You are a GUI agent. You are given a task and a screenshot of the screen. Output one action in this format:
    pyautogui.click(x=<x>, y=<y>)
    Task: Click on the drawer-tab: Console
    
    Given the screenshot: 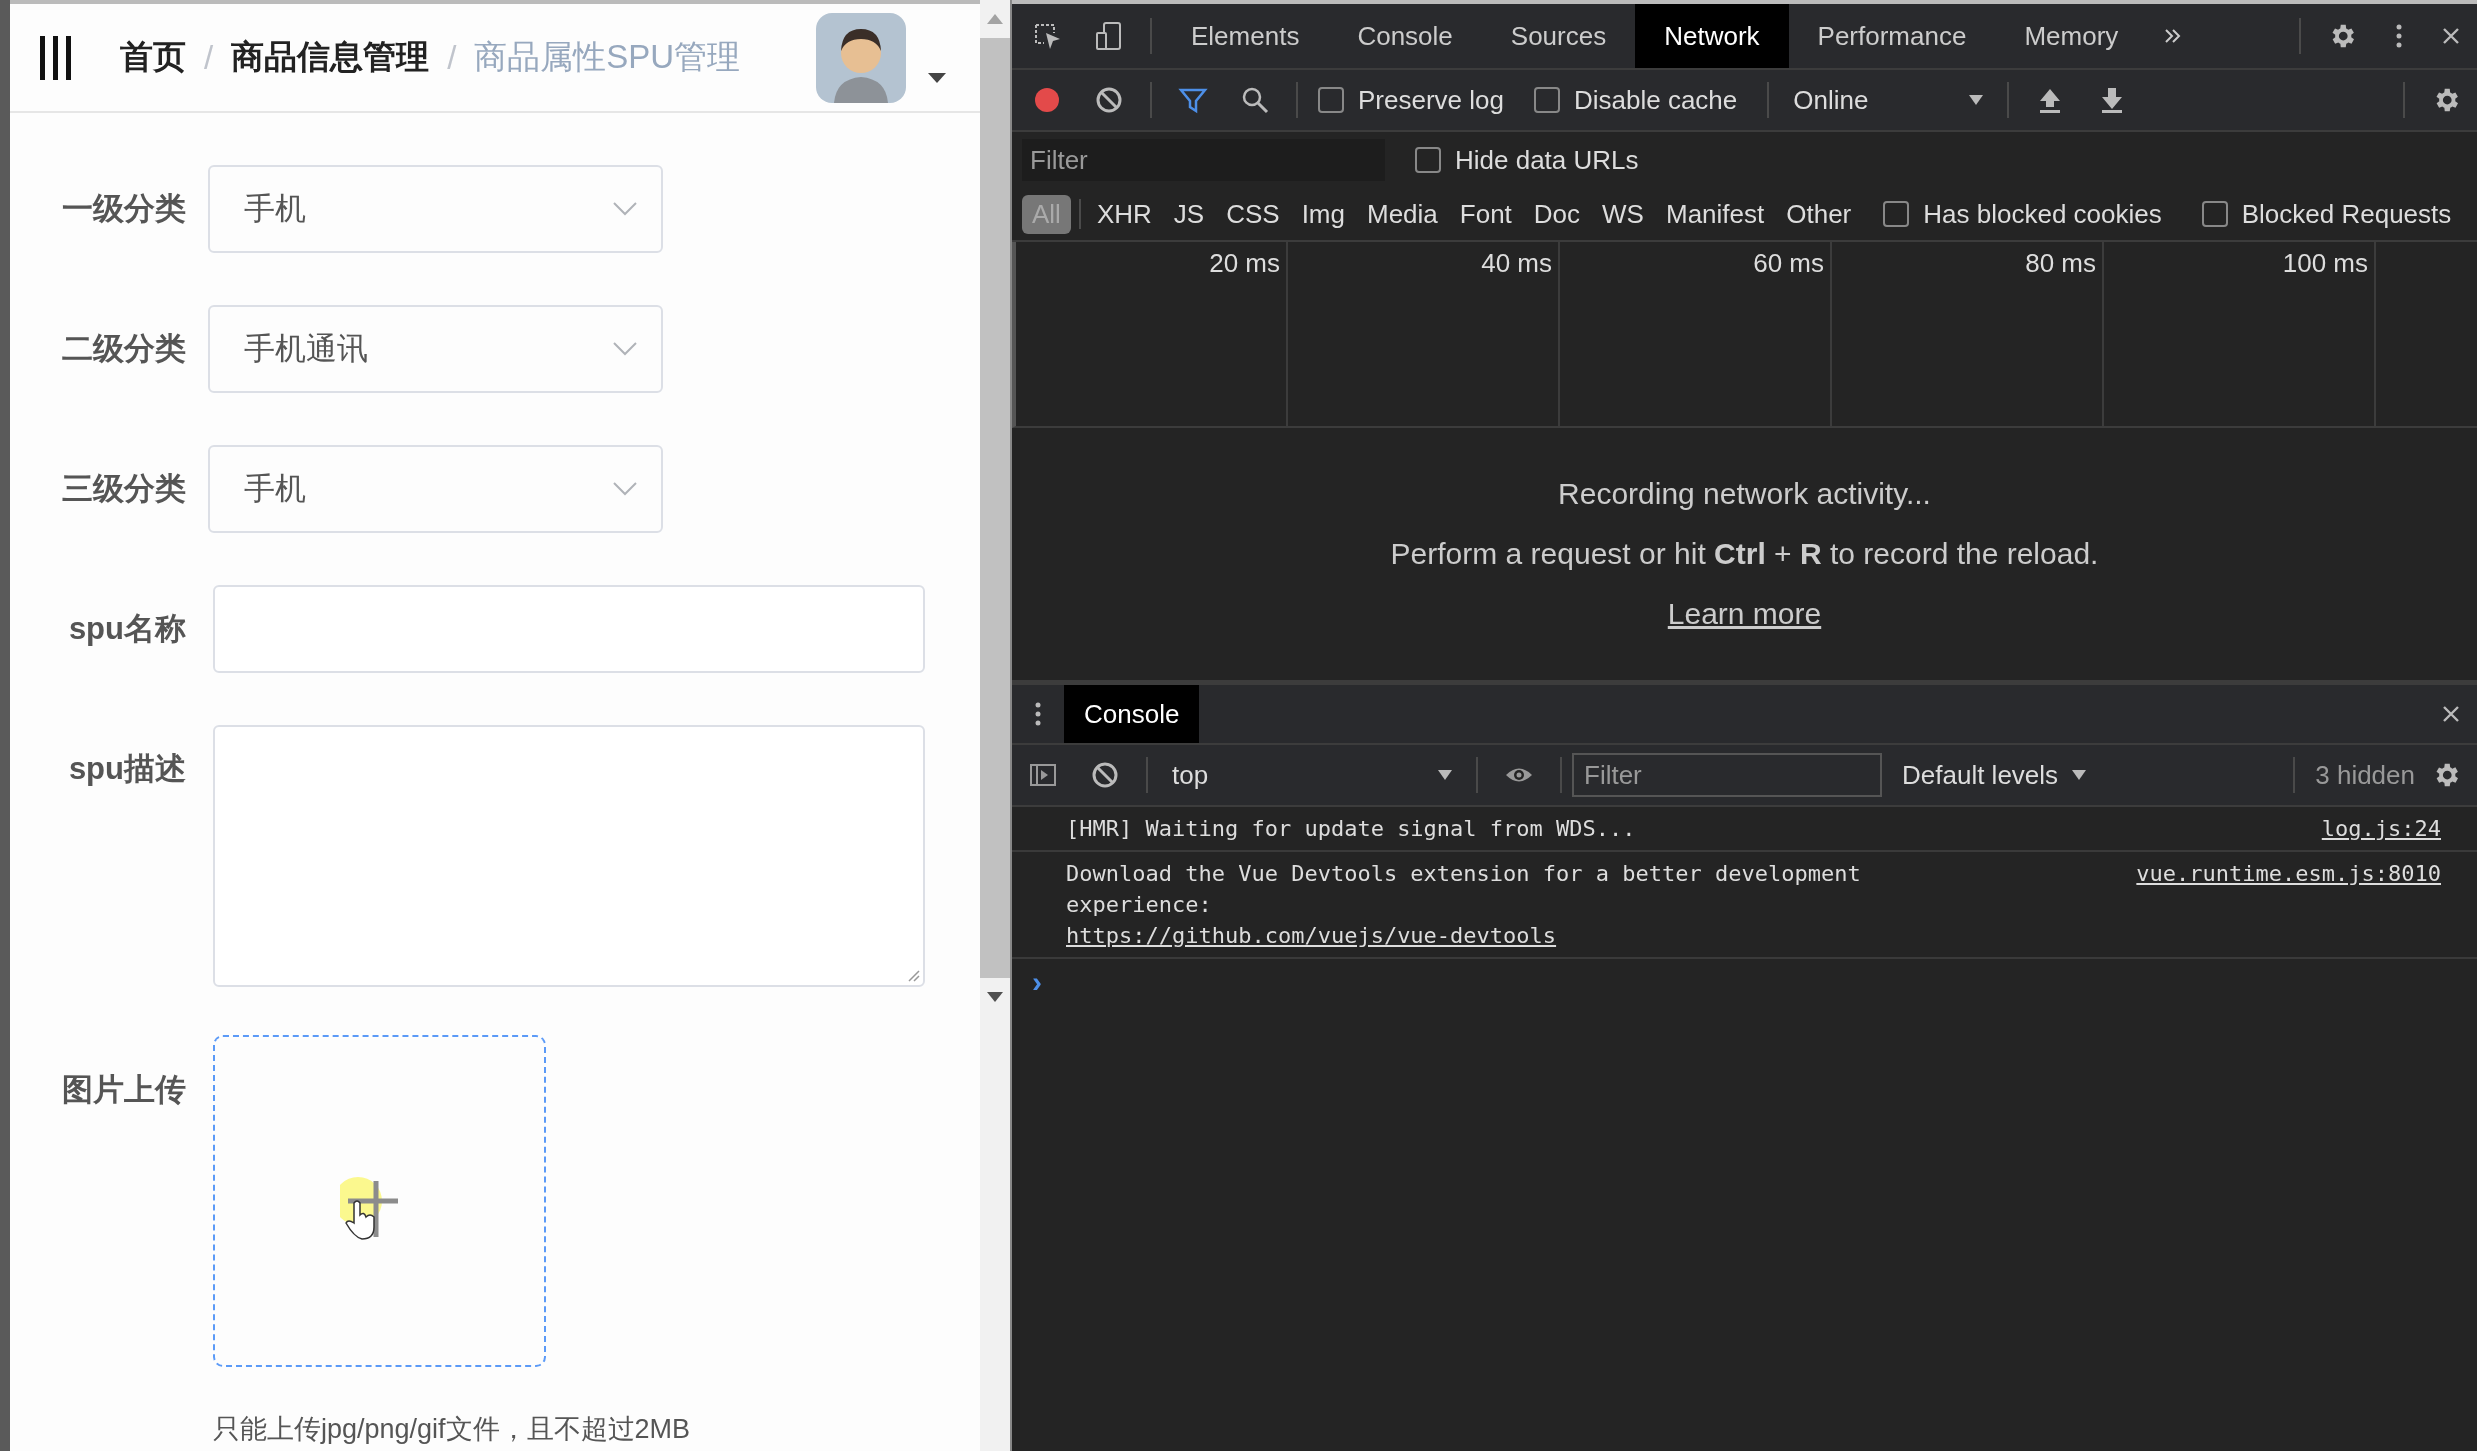 What is the action you would take?
    pyautogui.click(x=1132, y=714)
    